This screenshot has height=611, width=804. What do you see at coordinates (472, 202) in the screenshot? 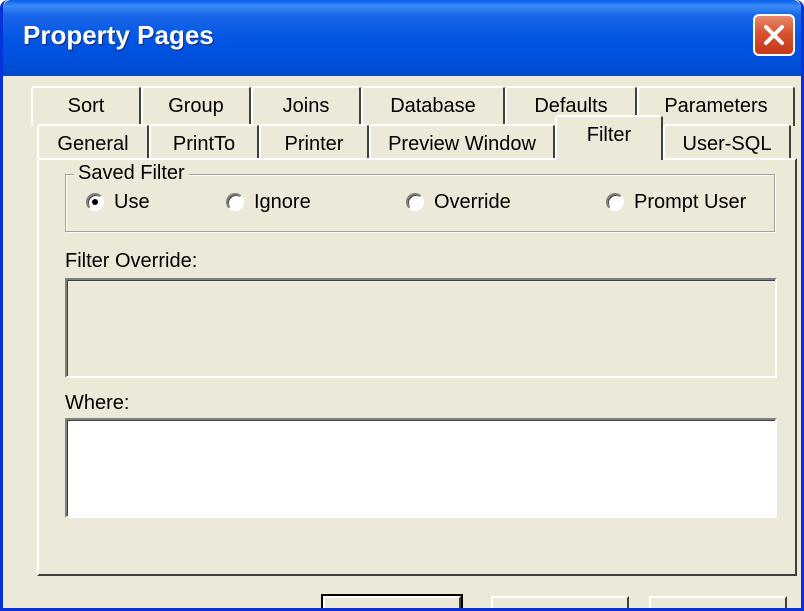
I see `radio-override-label: Override` at bounding box center [472, 202].